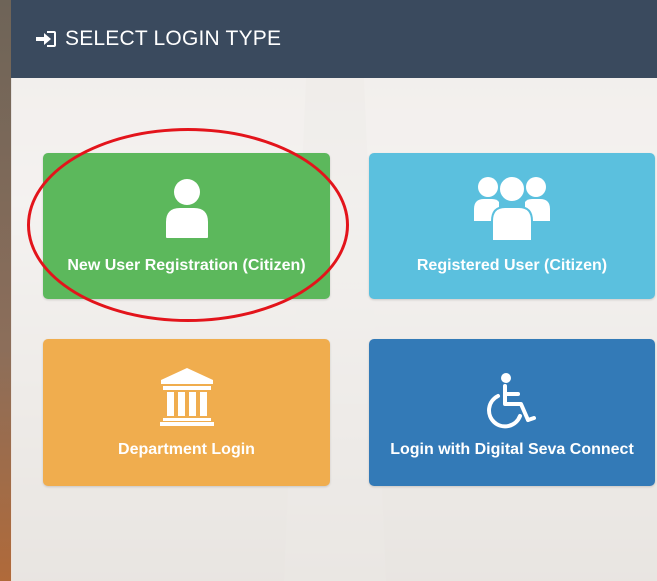  I want to click on department-login-label: Department Login, so click(186, 449).